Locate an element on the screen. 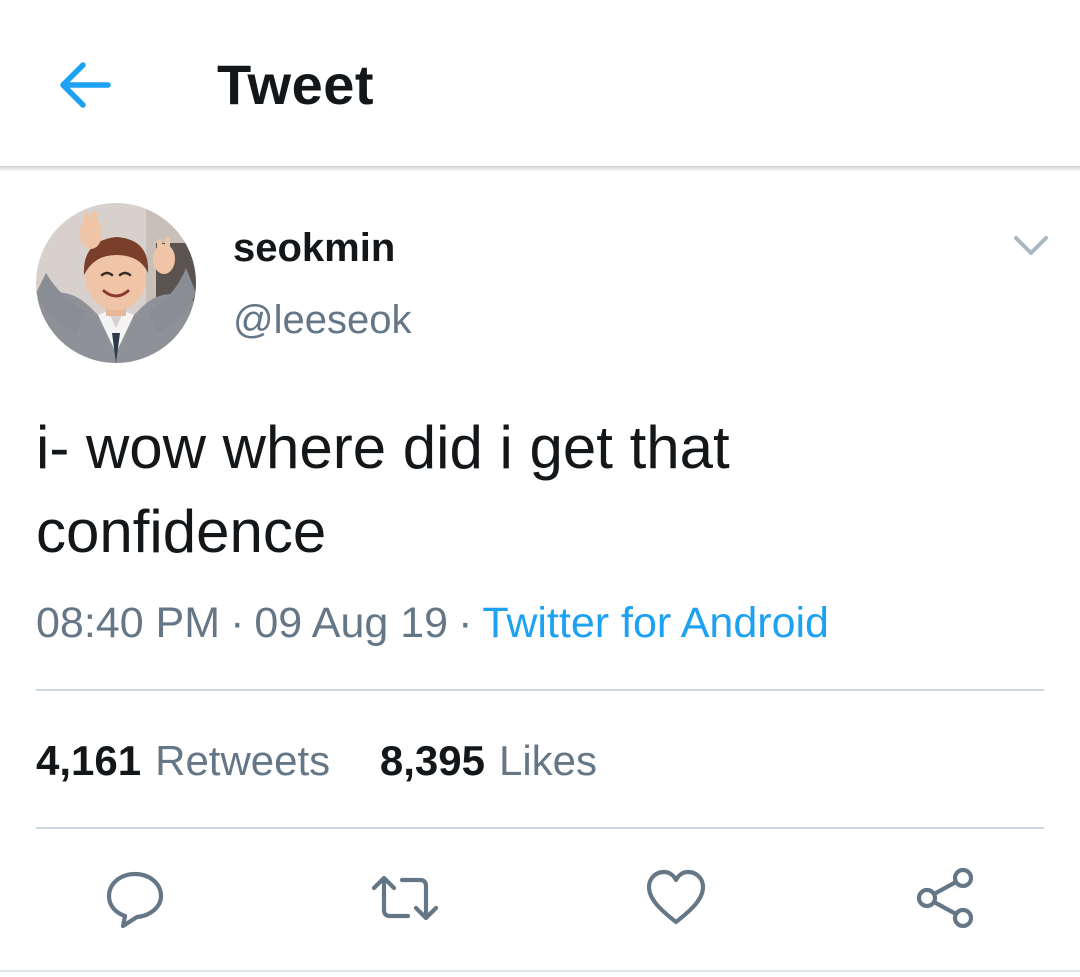 This screenshot has width=1080, height=977. chevron-down-icon is located at coordinates (1031, 245).